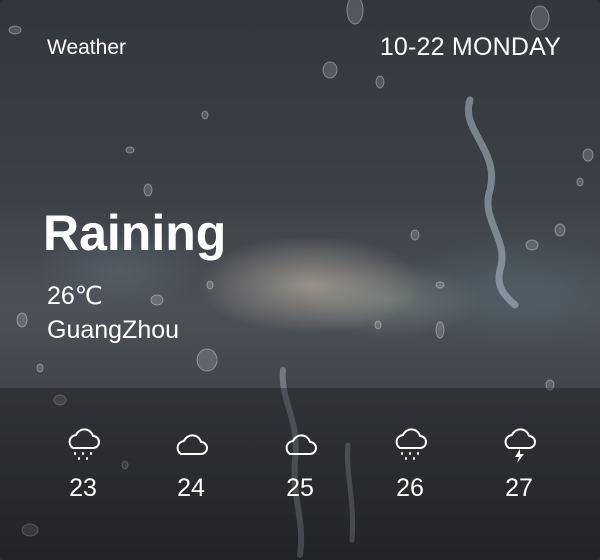 The height and width of the screenshot is (560, 600). What do you see at coordinates (470, 47) in the screenshot?
I see `date-label: 10-22 MONDAY` at bounding box center [470, 47].